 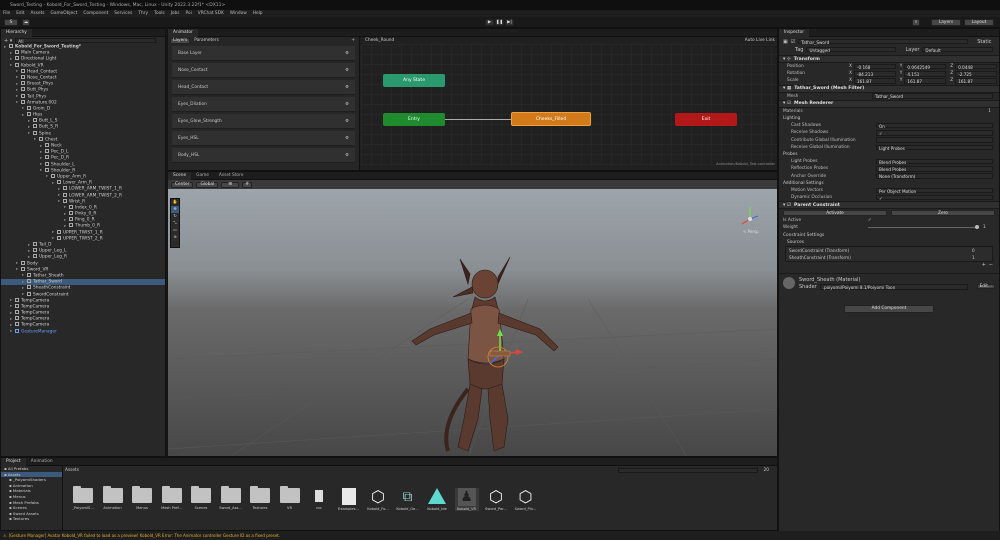 I want to click on additional-setting-field: ✓, so click(x=934, y=197).